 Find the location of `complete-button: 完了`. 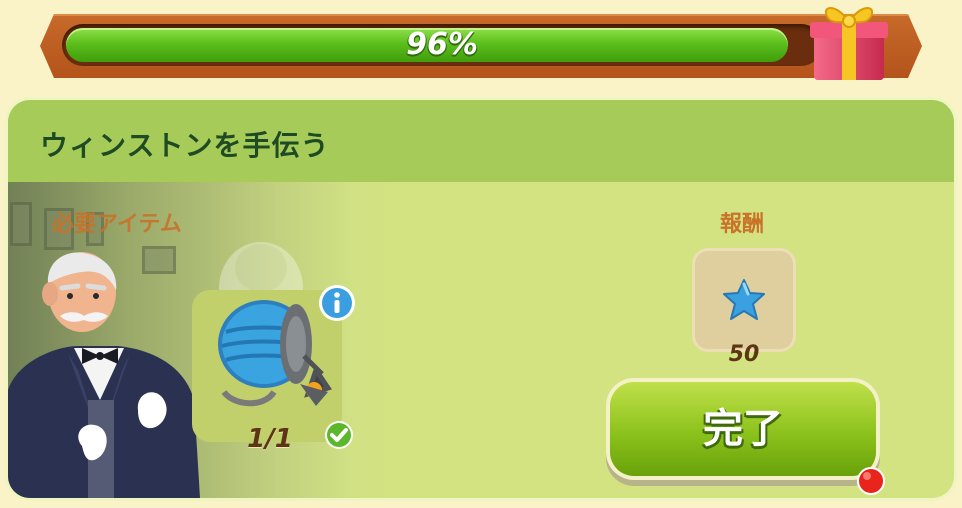

complete-button: 完了 is located at coordinates (743, 429).